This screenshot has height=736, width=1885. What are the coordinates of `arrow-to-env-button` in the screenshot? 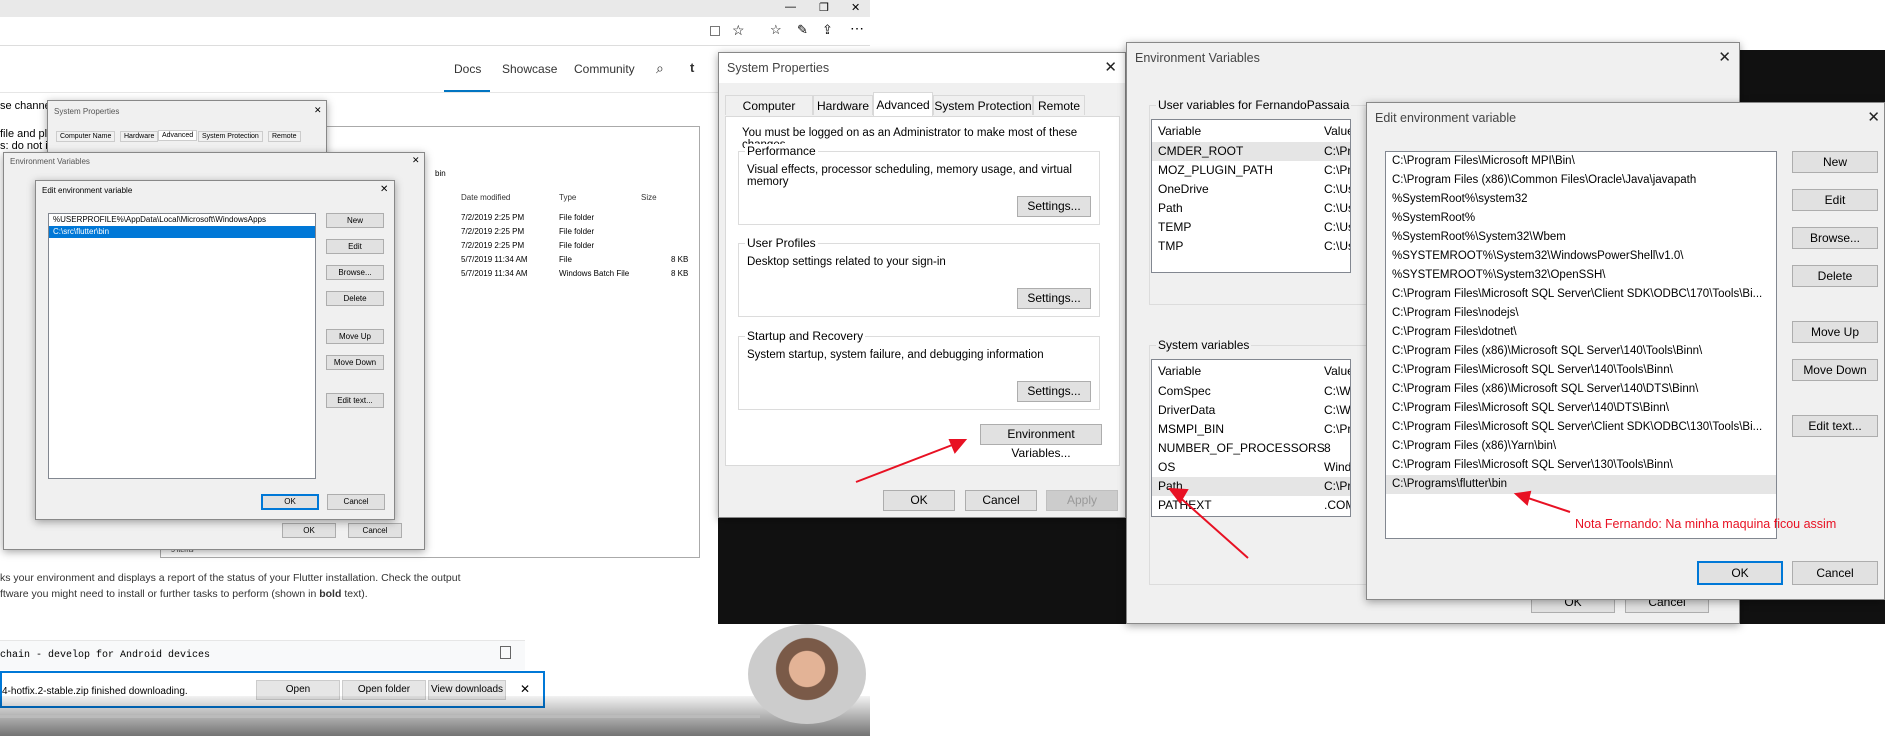 It's located at (908, 462).